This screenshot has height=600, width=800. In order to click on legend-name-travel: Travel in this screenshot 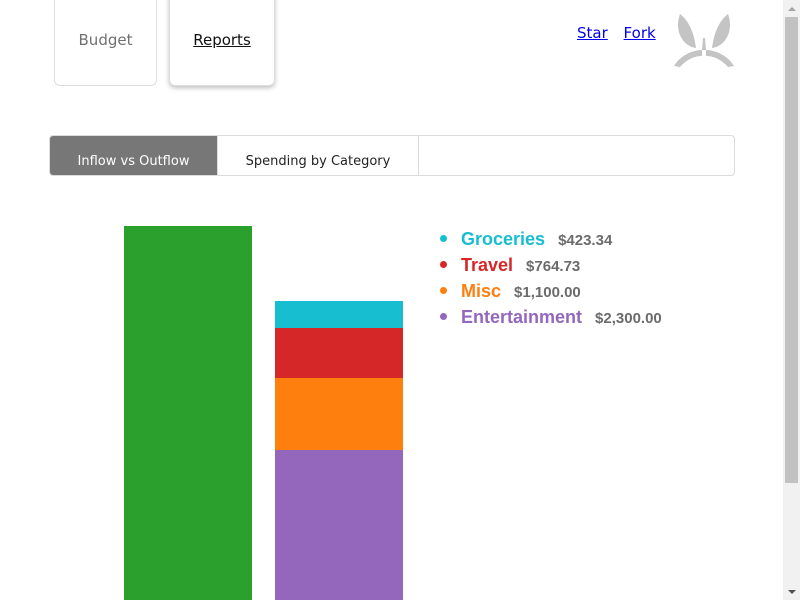, I will do `click(487, 265)`.